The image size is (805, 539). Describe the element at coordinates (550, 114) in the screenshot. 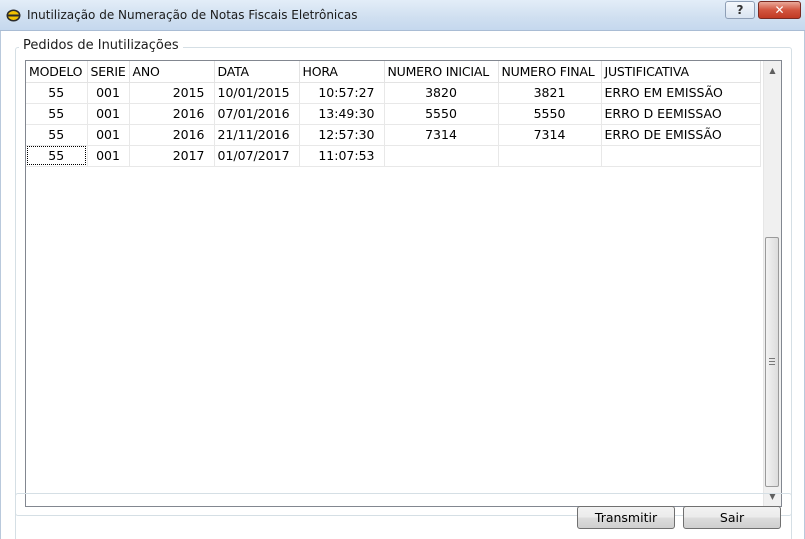

I see `cell-numero-final: 5550` at that location.